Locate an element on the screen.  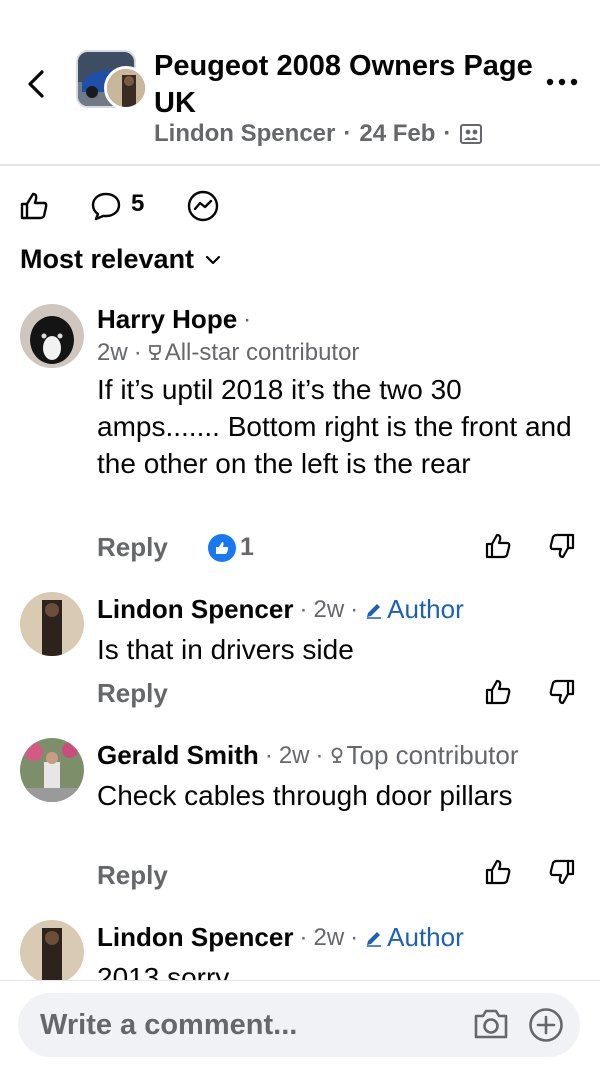
comment-icon is located at coordinates (106, 206).